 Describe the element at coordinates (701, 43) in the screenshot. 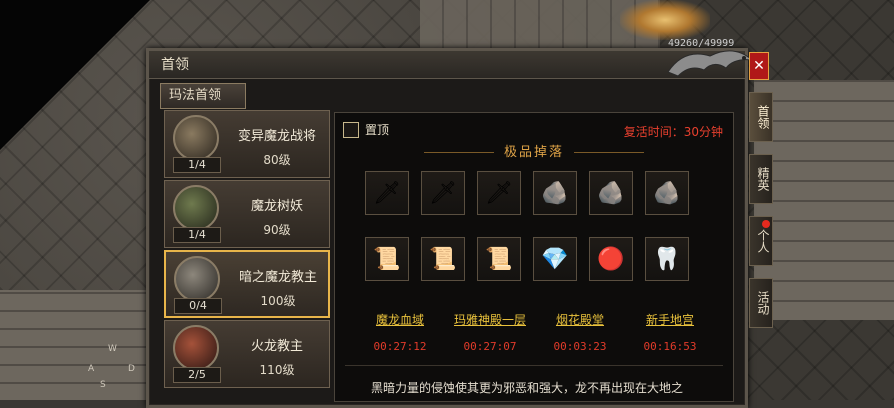

I see `hp-readout: 49260/49999` at that location.